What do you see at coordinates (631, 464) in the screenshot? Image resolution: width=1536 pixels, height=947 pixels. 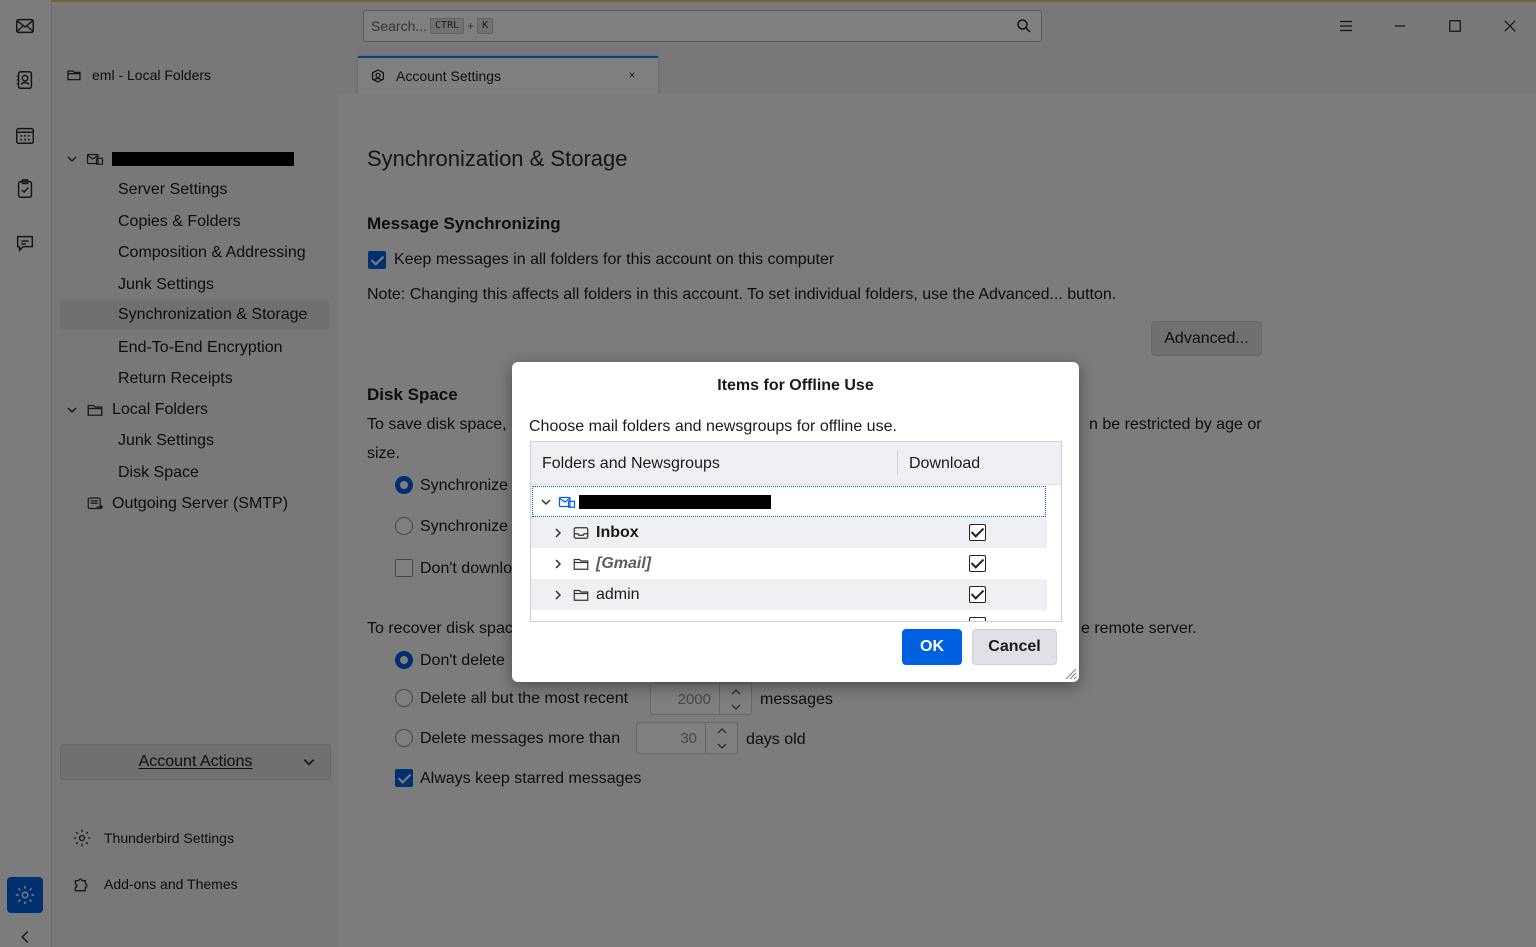 I see `column-folders: Folders and Newsgroups` at bounding box center [631, 464].